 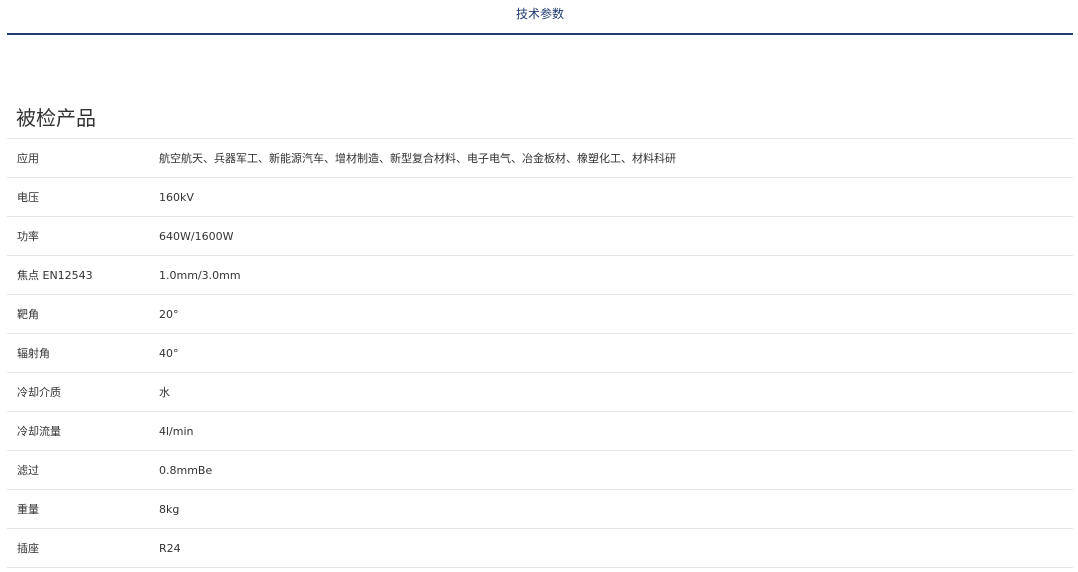 I want to click on spec-label: 靶角, so click(x=28, y=314).